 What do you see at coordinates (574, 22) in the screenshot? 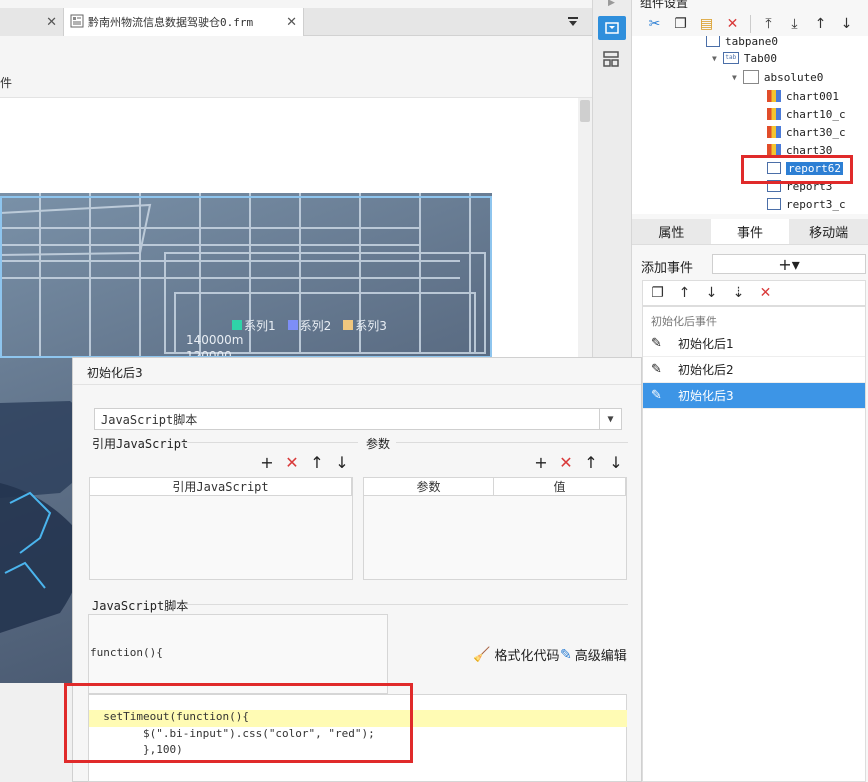
I see `tab-list-dropdown-icon` at bounding box center [574, 22].